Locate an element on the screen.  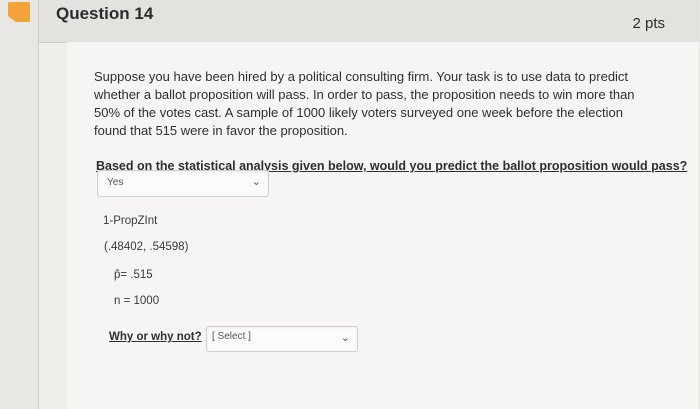
analysis-interval: (.48402, .54598) is located at coordinates (146, 247).